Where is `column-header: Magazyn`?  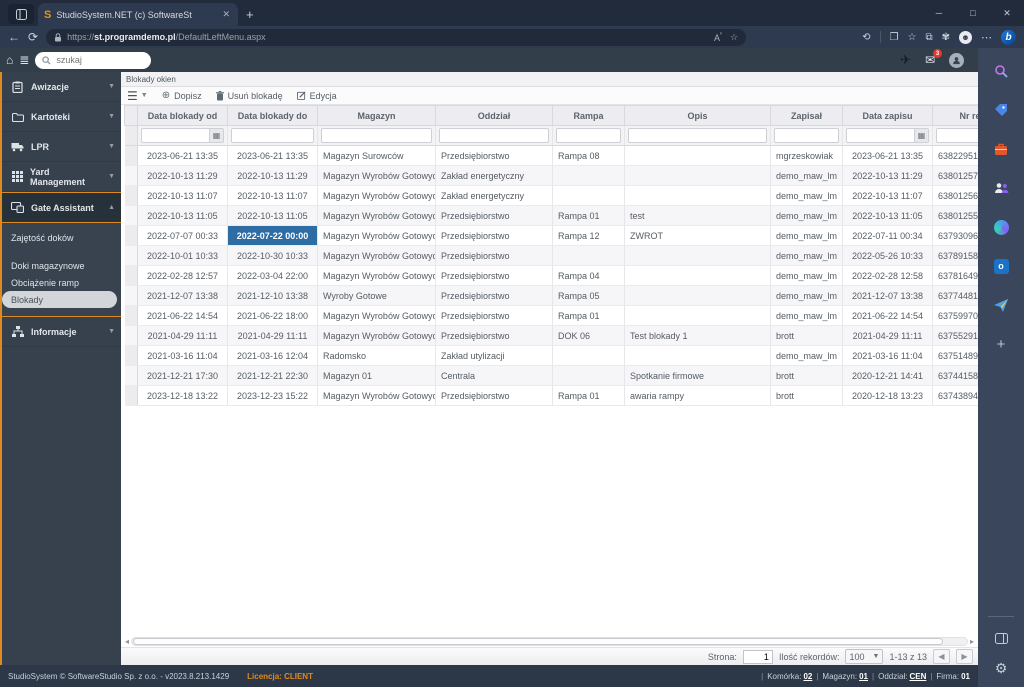
column-header: Magazyn is located at coordinates (376, 115).